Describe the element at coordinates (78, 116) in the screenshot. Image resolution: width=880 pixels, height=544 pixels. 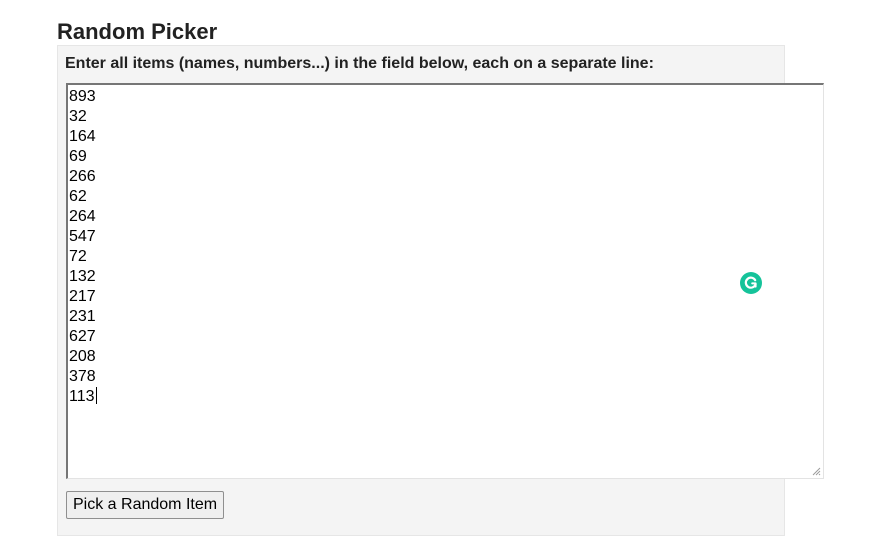
I see `item-line: 32` at that location.